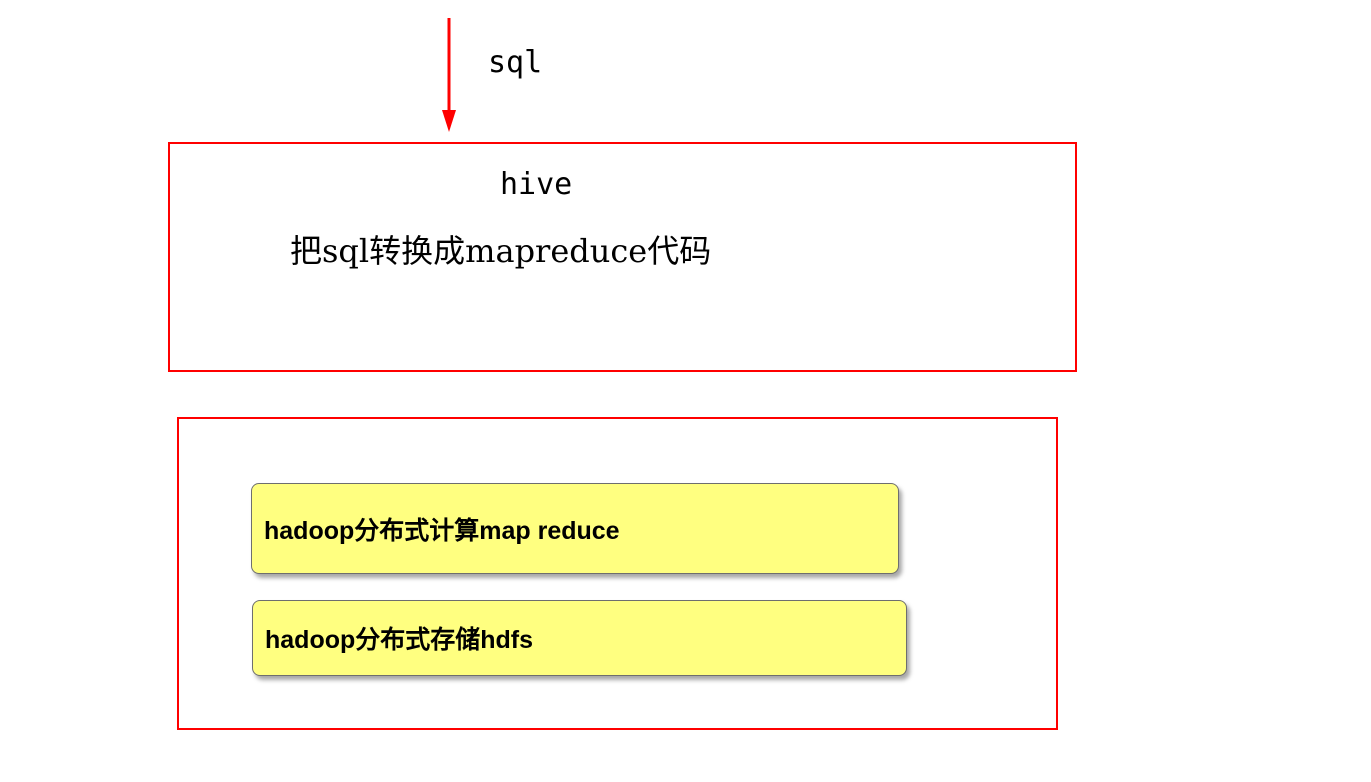 This screenshot has width=1371, height=782. What do you see at coordinates (515, 62) in the screenshot?
I see `sql-label: sql` at bounding box center [515, 62].